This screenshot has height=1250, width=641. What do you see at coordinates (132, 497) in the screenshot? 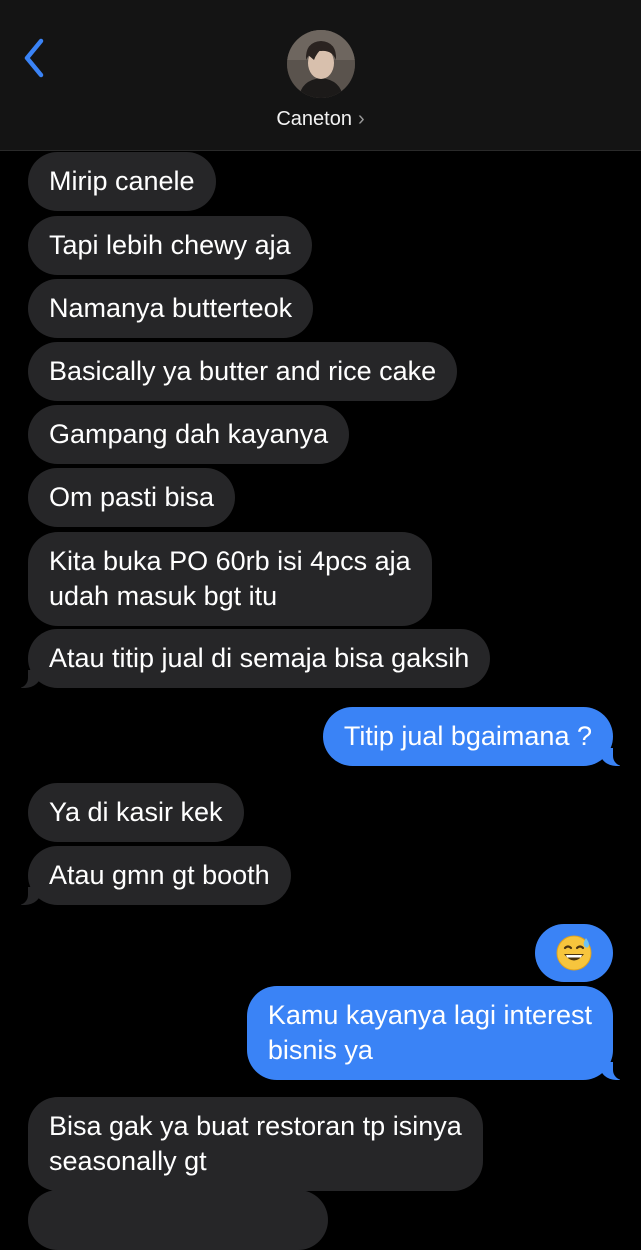
I see `incoming-message: Om pasti bisa` at bounding box center [132, 497].